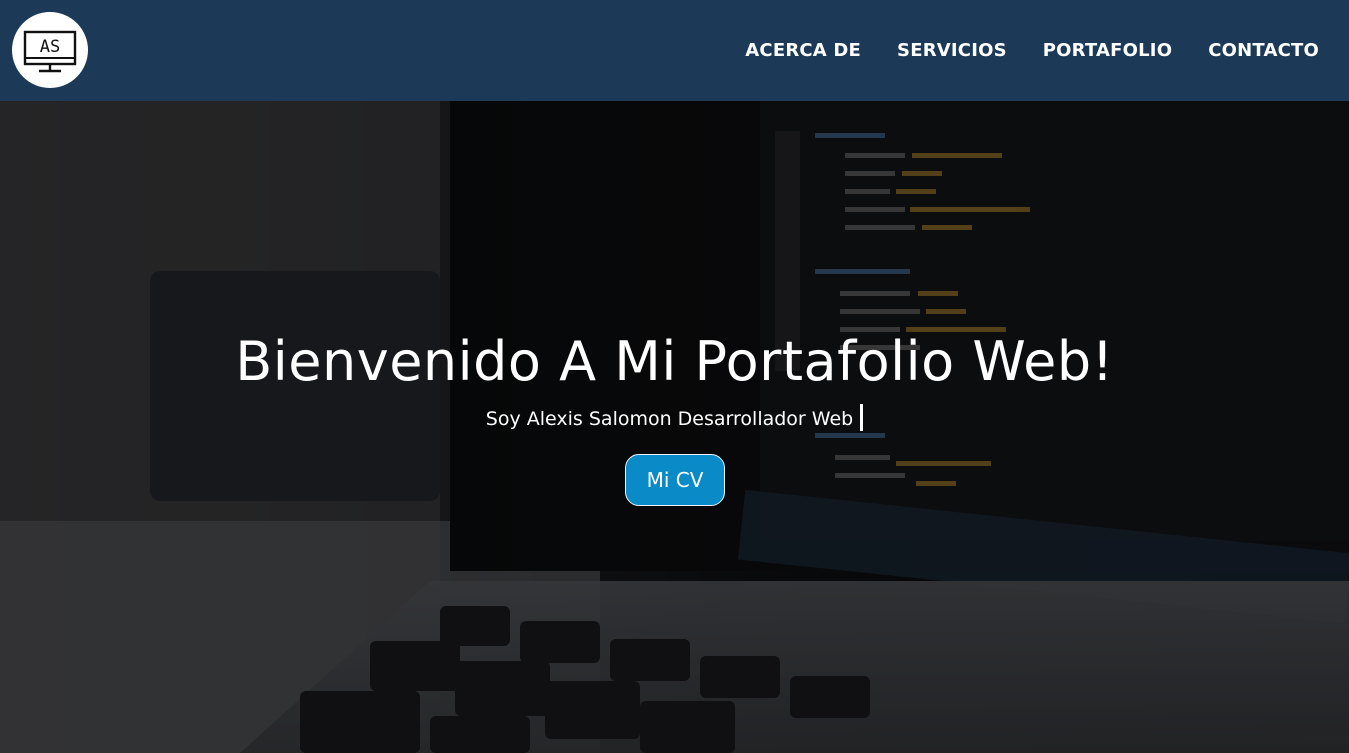 This screenshot has height=753, width=1349. What do you see at coordinates (952, 50) in the screenshot?
I see `nav-item-servicios: SERVICIOS` at bounding box center [952, 50].